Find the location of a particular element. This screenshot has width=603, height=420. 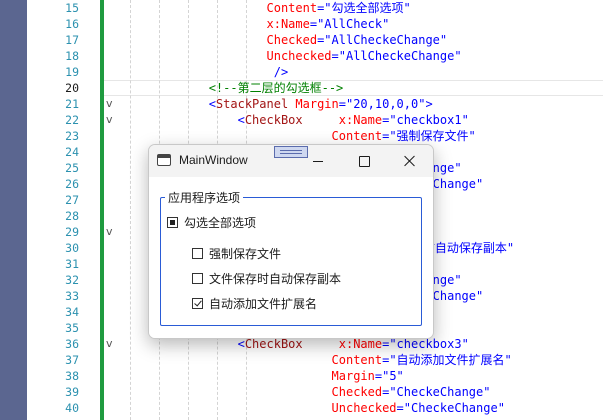

code-token: ="勾选全部选项" is located at coordinates (364, 8).